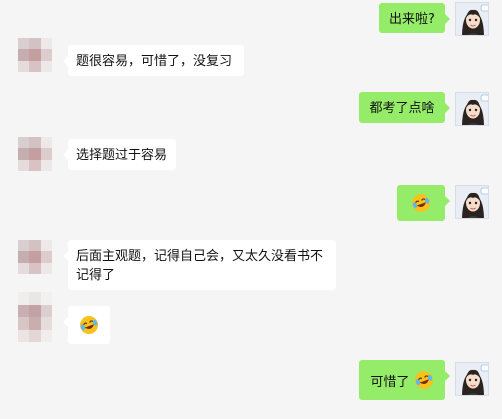  I want to click on message-bubble-sent: 都考了点啥, so click(404, 107).